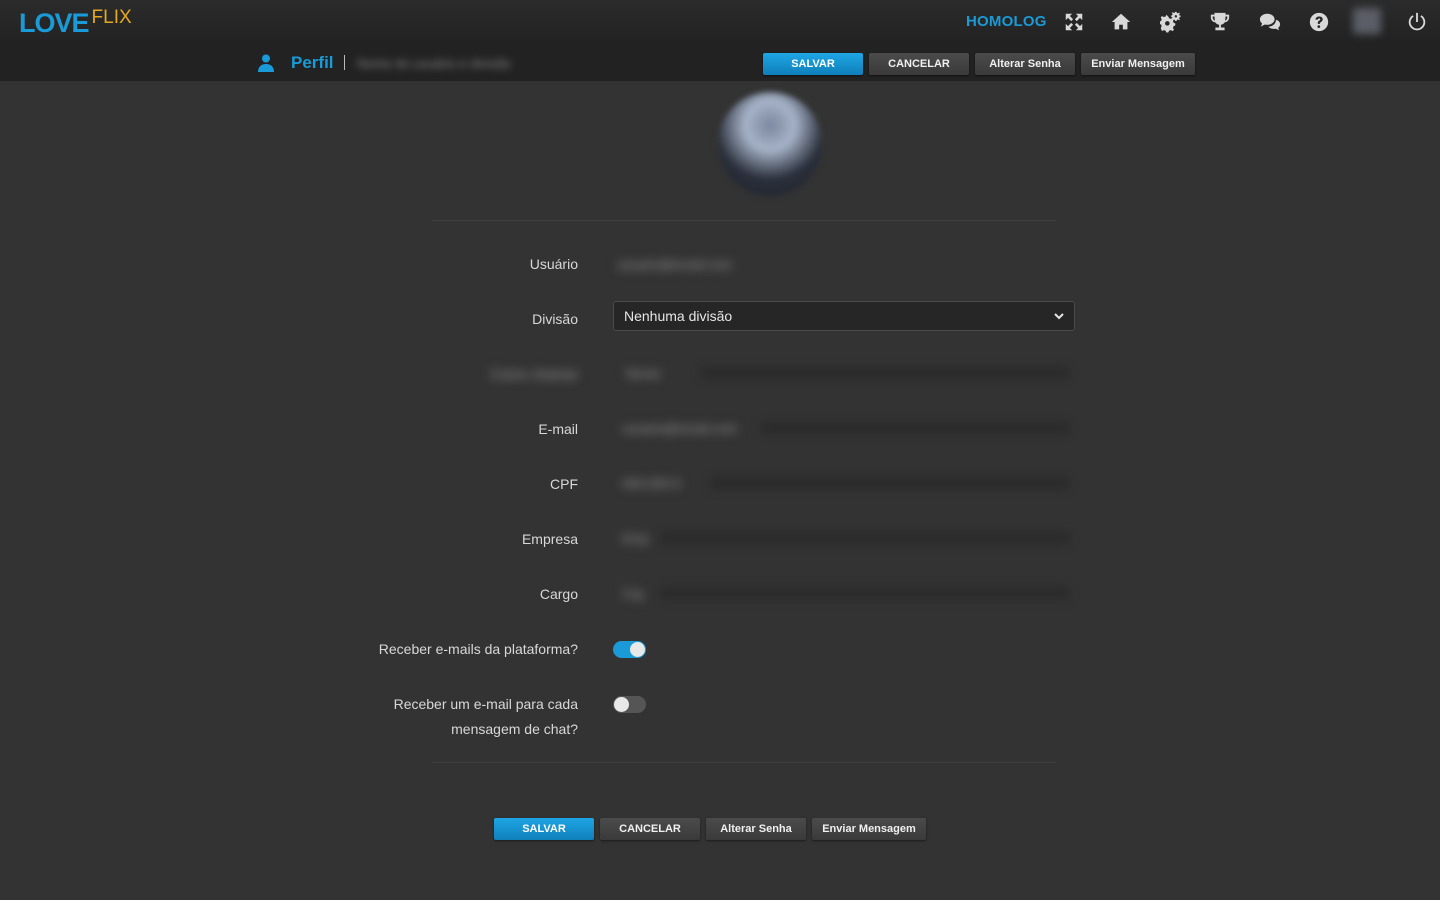 Image resolution: width=1440 pixels, height=900 pixels. What do you see at coordinates (675, 264) in the screenshot?
I see `username-value: usuario@email.com` at bounding box center [675, 264].